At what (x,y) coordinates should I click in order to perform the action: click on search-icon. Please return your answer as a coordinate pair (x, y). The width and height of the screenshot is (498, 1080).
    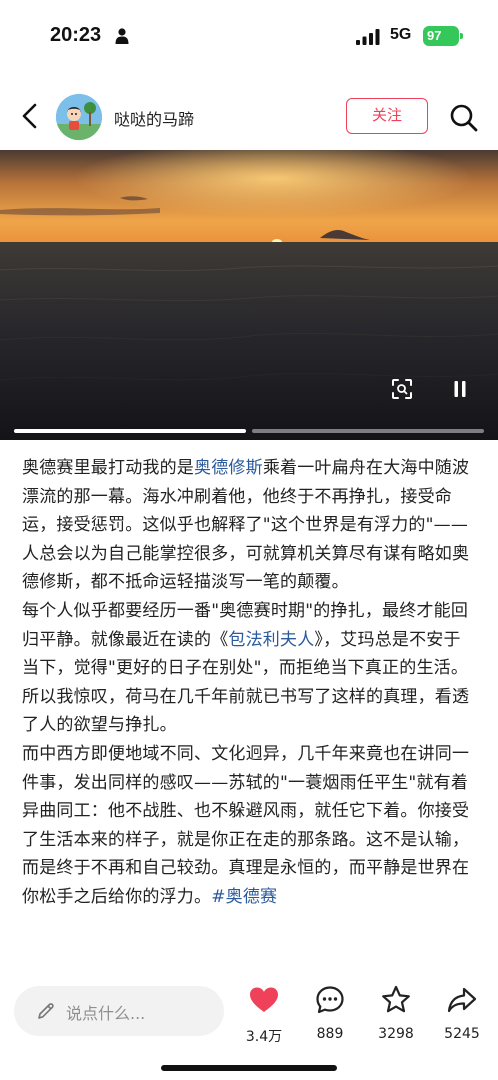
    Looking at the image, I should click on (464, 118).